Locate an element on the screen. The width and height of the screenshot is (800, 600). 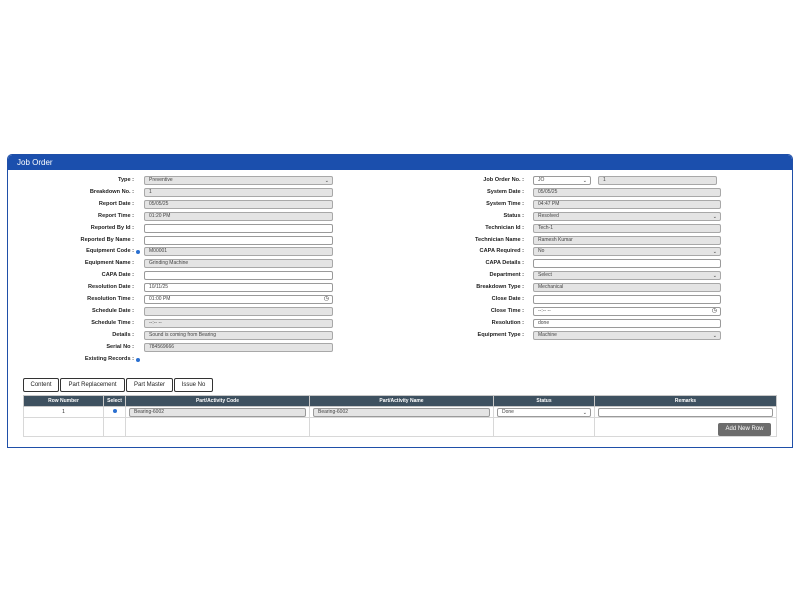
remarks-cell is located at coordinates (685, 412).